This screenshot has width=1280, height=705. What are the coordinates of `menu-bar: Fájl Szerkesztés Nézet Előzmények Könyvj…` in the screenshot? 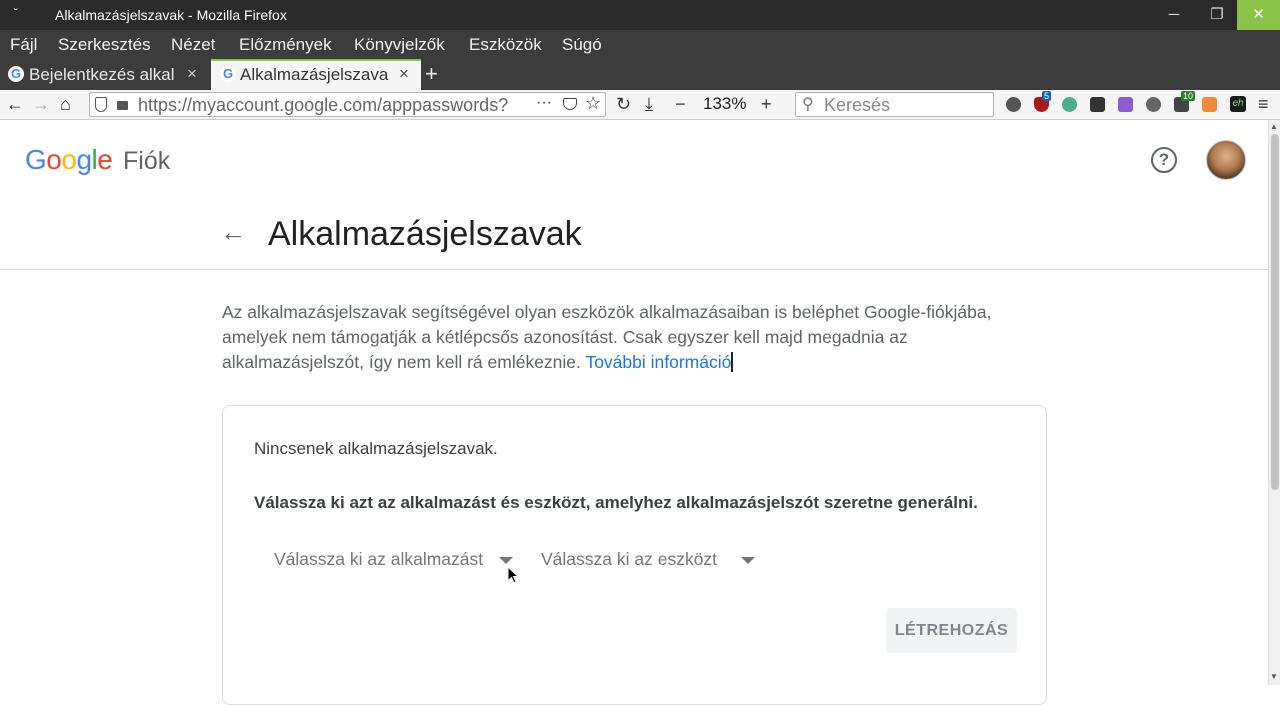 It's located at (640, 44).